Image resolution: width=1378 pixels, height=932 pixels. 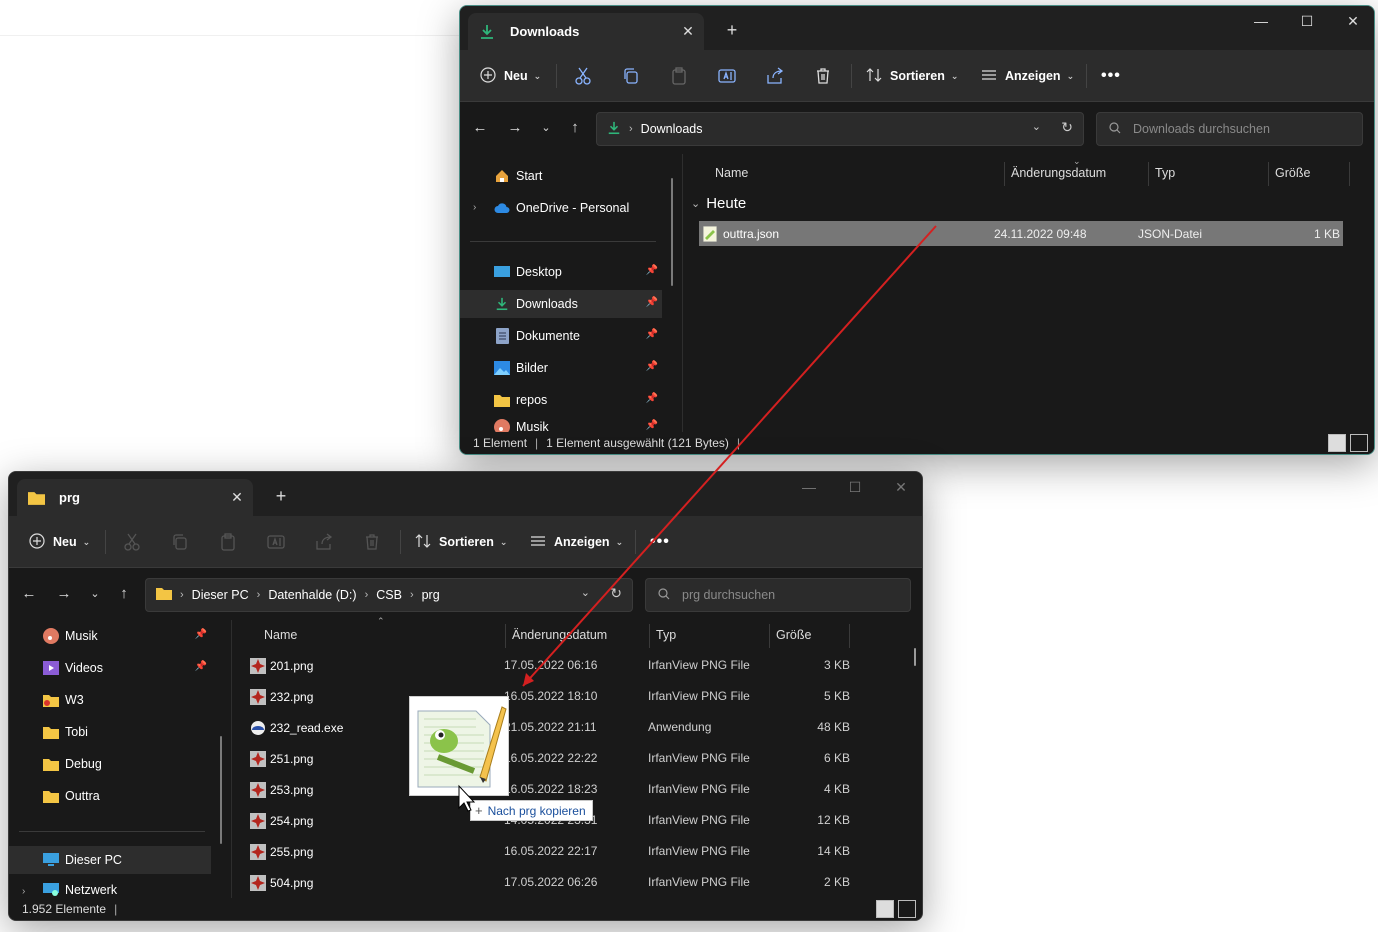 I want to click on nav-item-music: Musik 📌, so click(x=110, y=636).